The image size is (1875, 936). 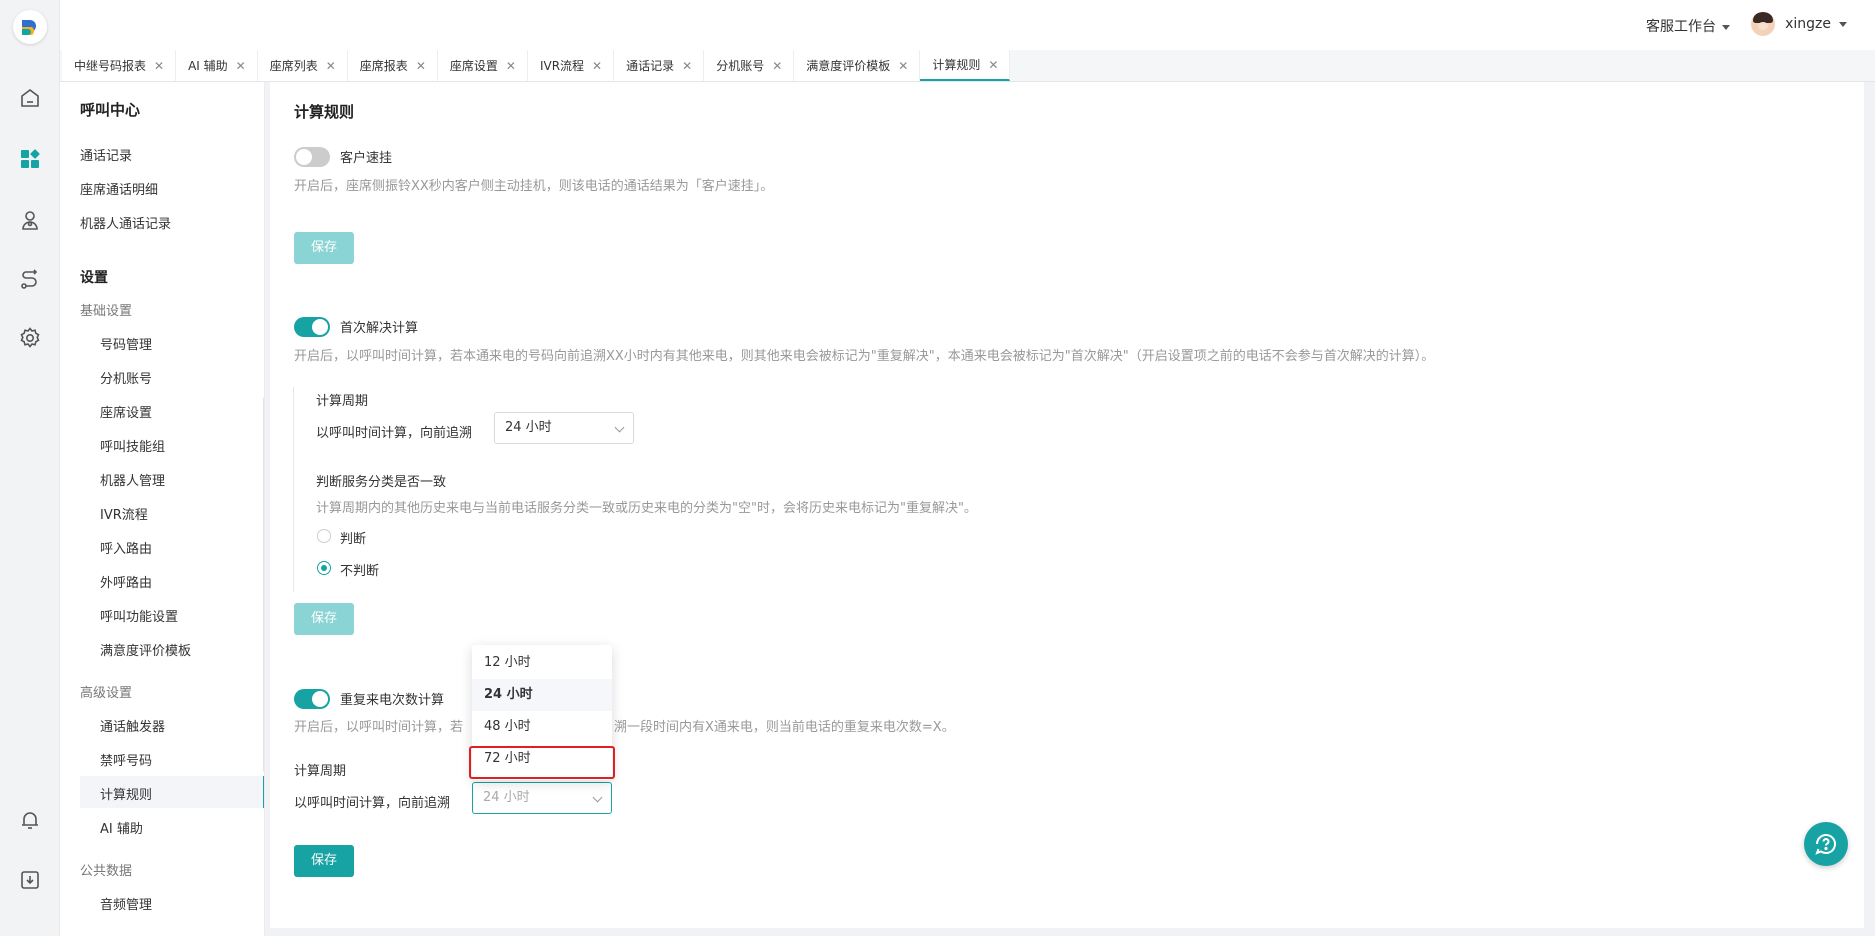 I want to click on tab-ai-assist: AI 辅助 ✕, so click(x=217, y=65).